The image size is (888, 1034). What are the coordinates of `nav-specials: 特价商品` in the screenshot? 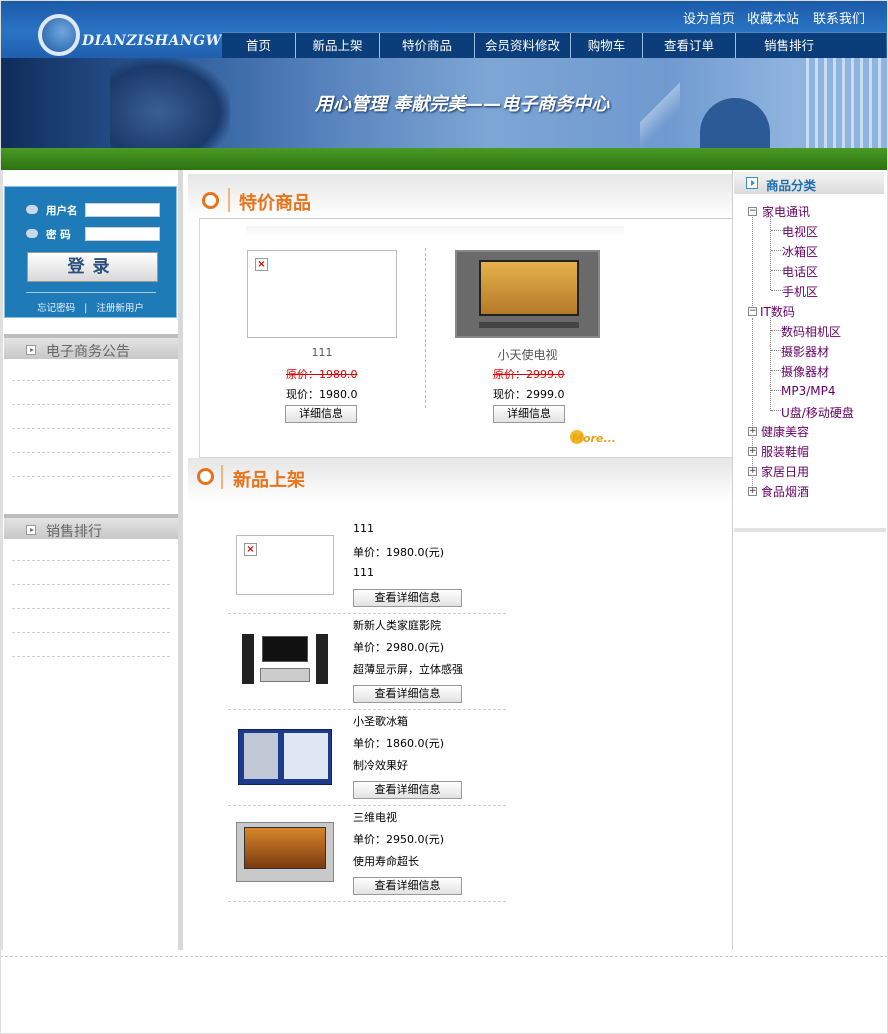 It's located at (427, 46).